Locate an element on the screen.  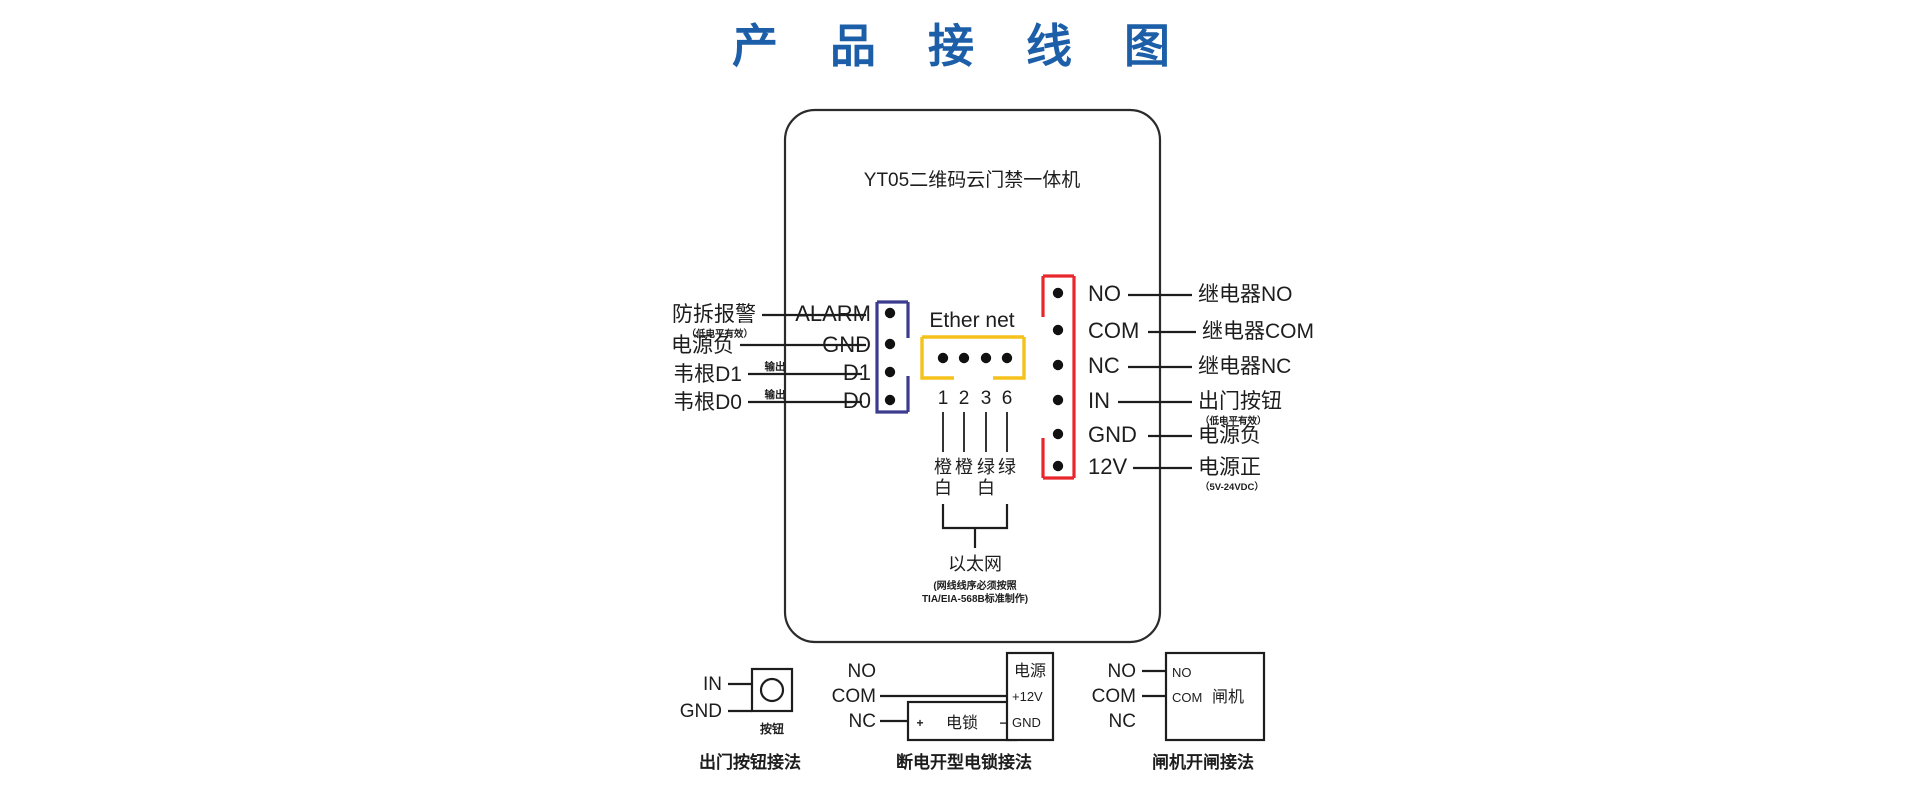
ethernet-note-line-1: (网线线序必须按照 is located at coordinates (974, 585).